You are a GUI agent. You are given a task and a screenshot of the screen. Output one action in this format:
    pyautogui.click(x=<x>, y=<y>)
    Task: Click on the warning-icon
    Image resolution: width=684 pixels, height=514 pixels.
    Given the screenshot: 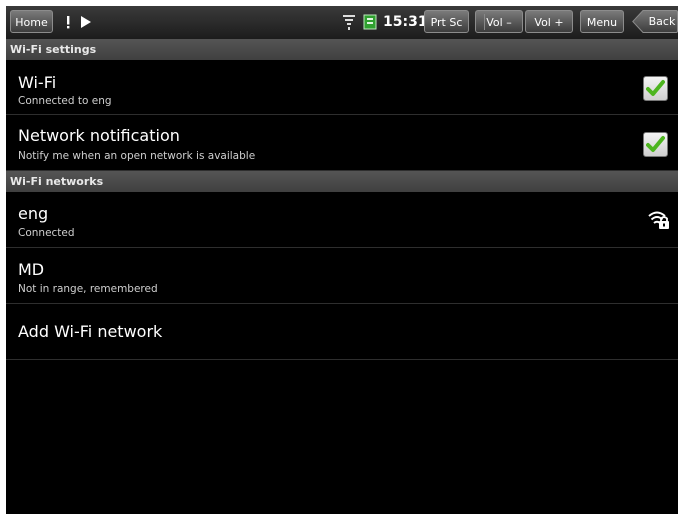 What is the action you would take?
    pyautogui.click(x=68, y=22)
    